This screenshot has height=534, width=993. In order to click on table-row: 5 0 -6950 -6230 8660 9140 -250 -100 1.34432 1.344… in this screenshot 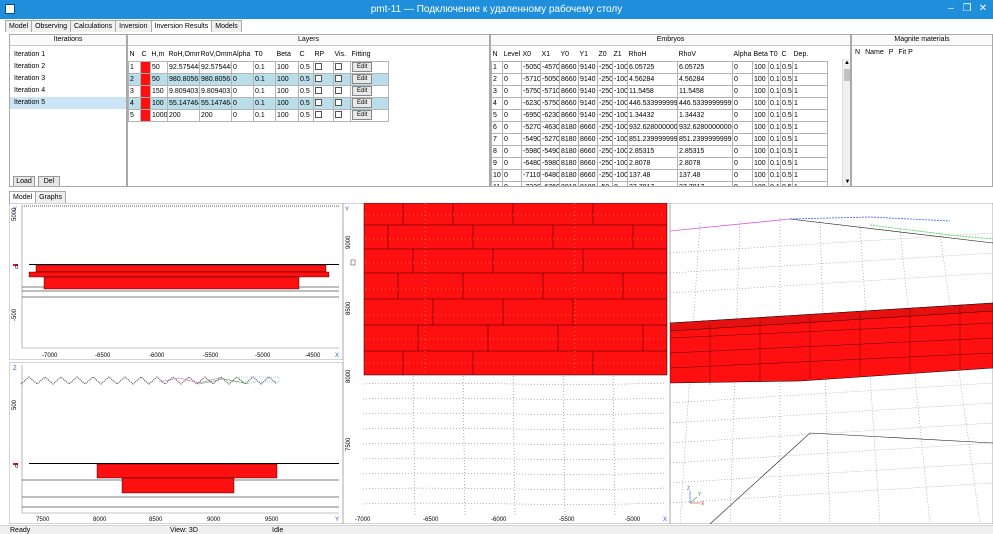, I will do `click(659, 115)`.